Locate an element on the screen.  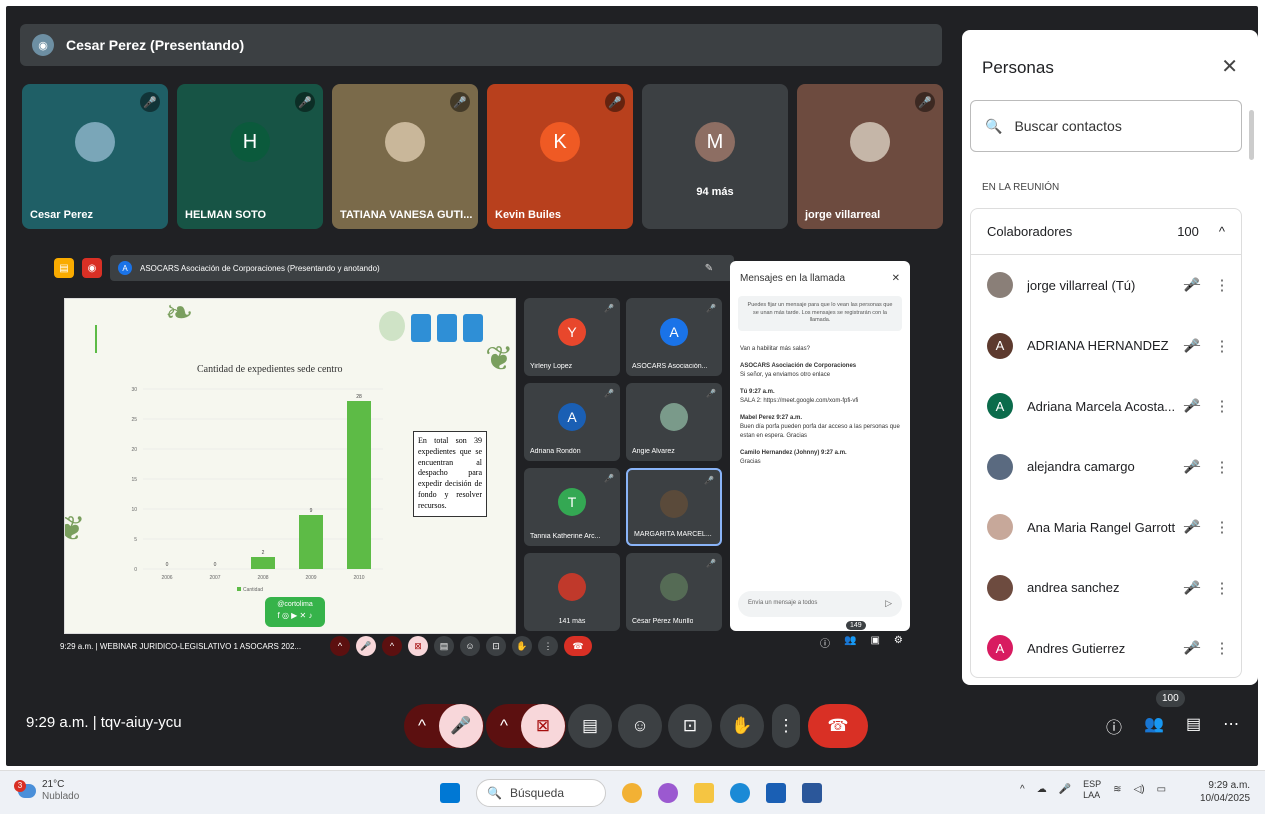
person-row: A Andres Gutierrez 🎤 ⋮ is located at coordinates (1106, 648).